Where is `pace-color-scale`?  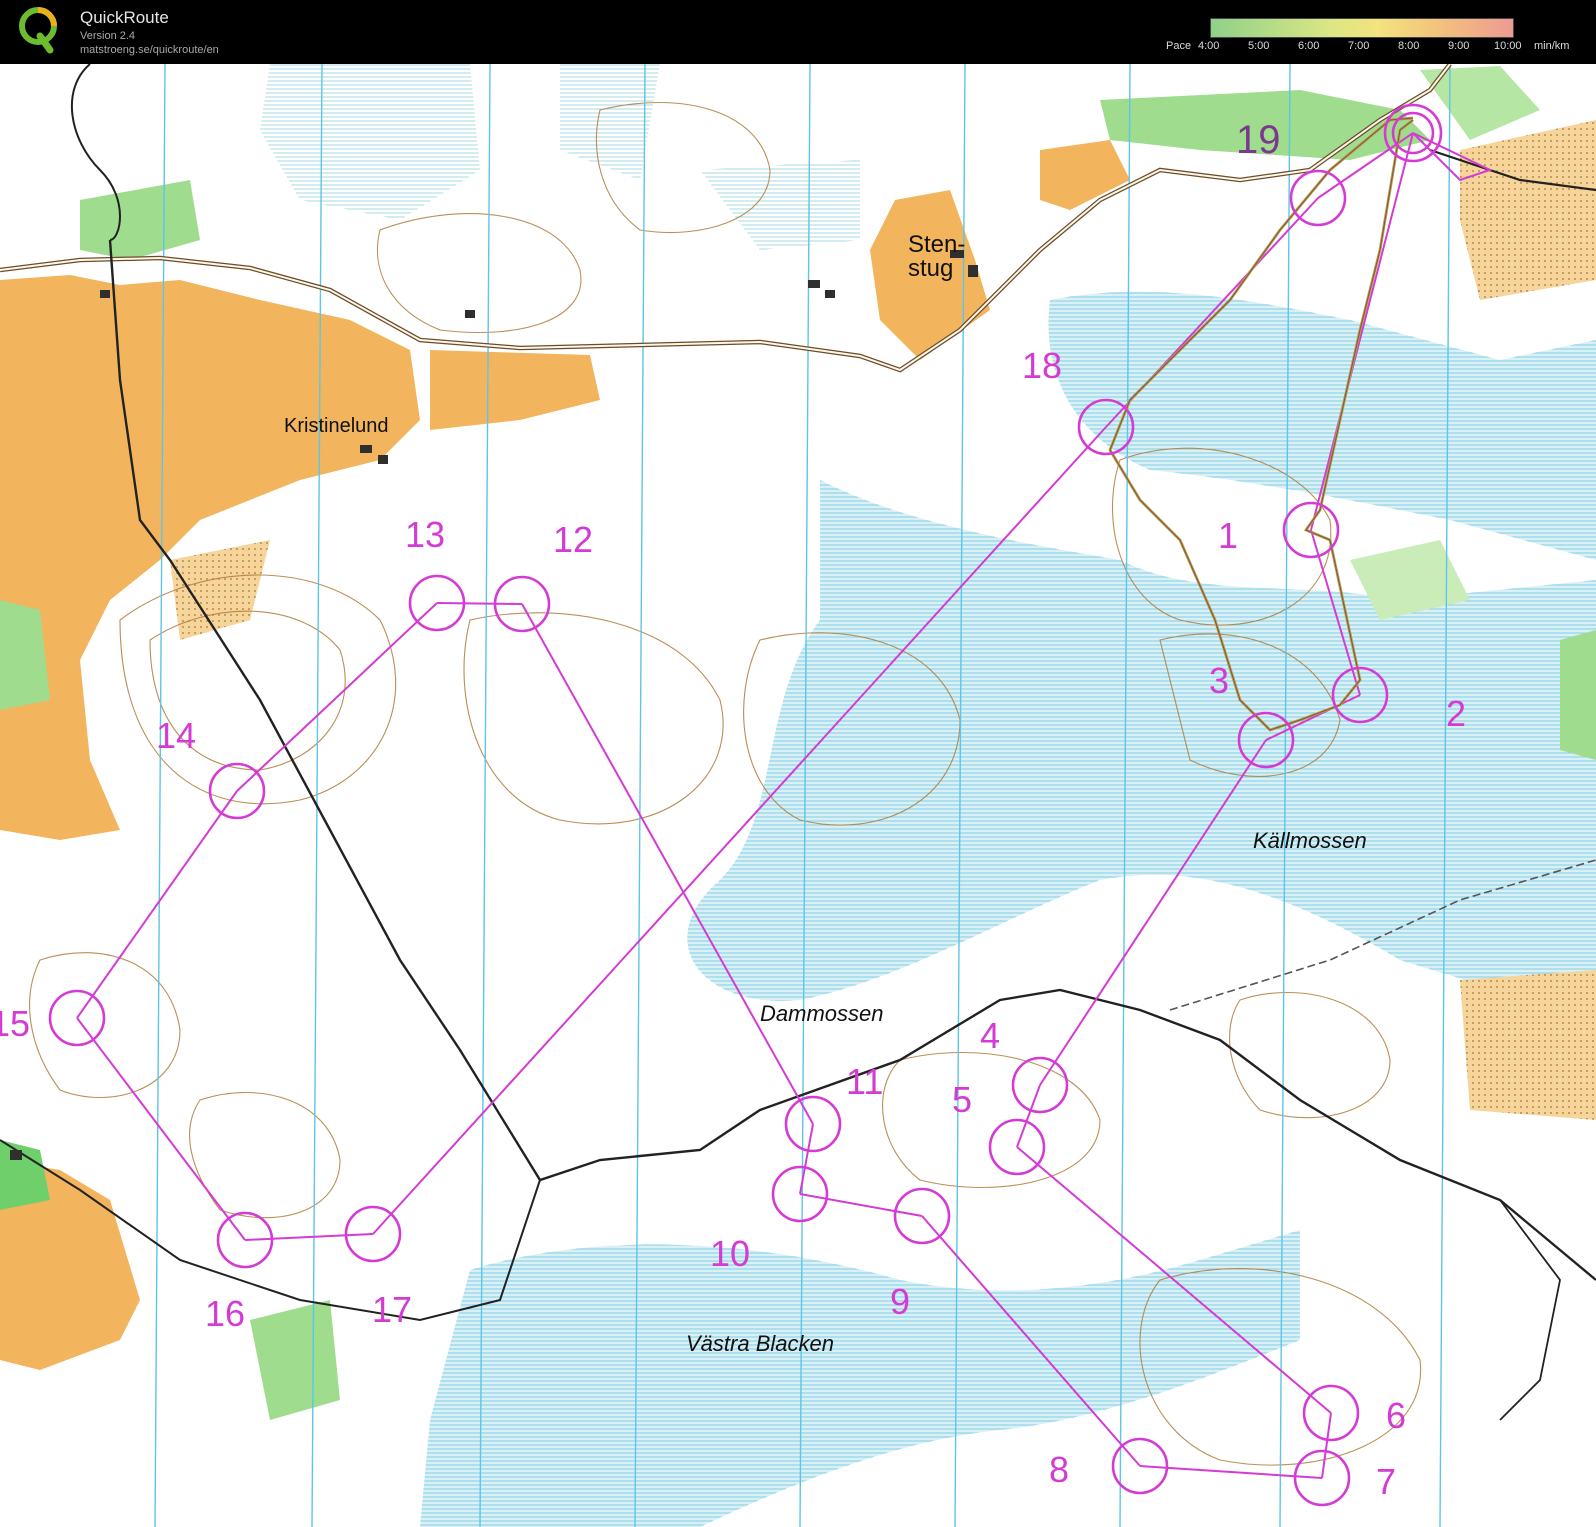
pace-color-scale is located at coordinates (1362, 28).